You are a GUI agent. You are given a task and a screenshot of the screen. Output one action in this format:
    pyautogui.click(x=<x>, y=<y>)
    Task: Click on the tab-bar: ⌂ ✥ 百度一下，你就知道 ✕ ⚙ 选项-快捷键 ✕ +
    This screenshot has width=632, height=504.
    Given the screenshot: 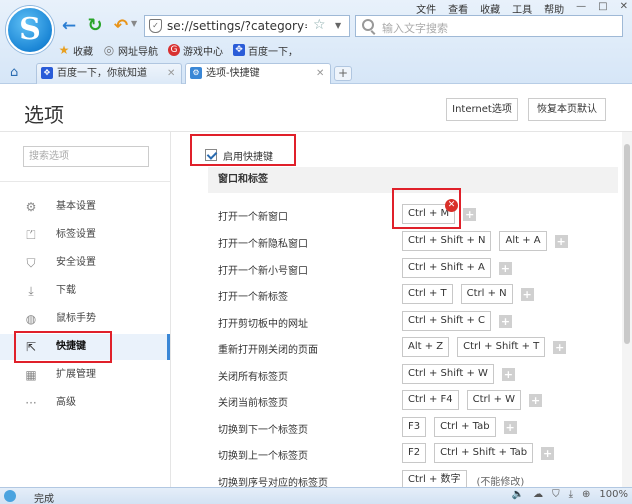 What is the action you would take?
    pyautogui.click(x=316, y=73)
    